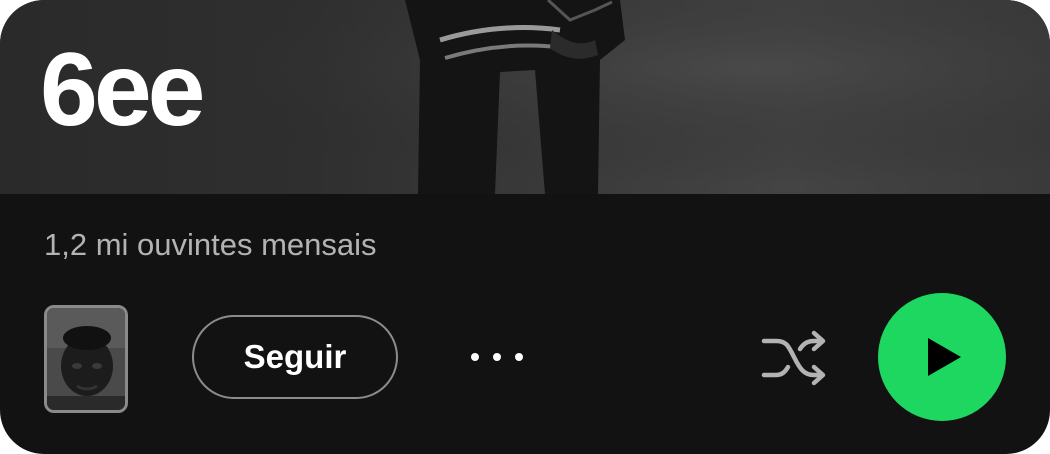  I want to click on more-options-icon, so click(497, 357).